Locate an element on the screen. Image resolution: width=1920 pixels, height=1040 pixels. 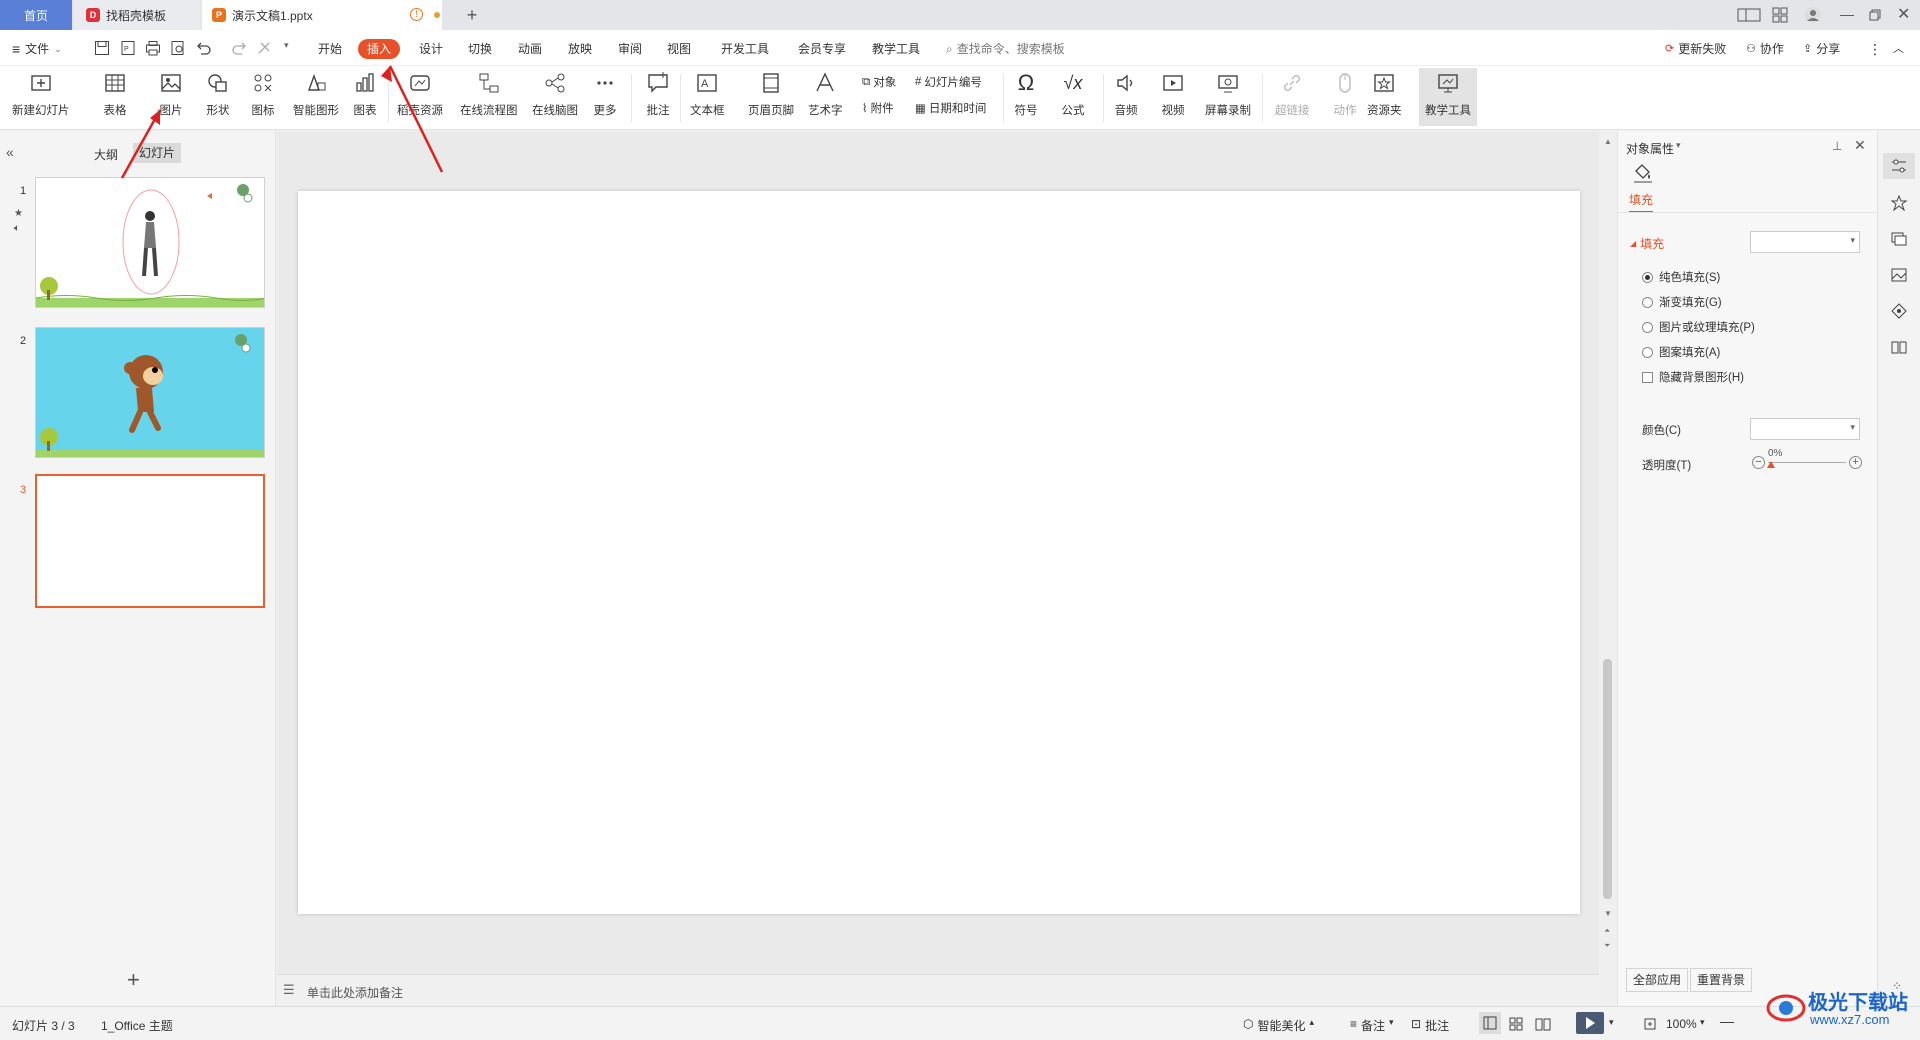
transparency-slider: − 0% + is located at coordinates (1808, 461).